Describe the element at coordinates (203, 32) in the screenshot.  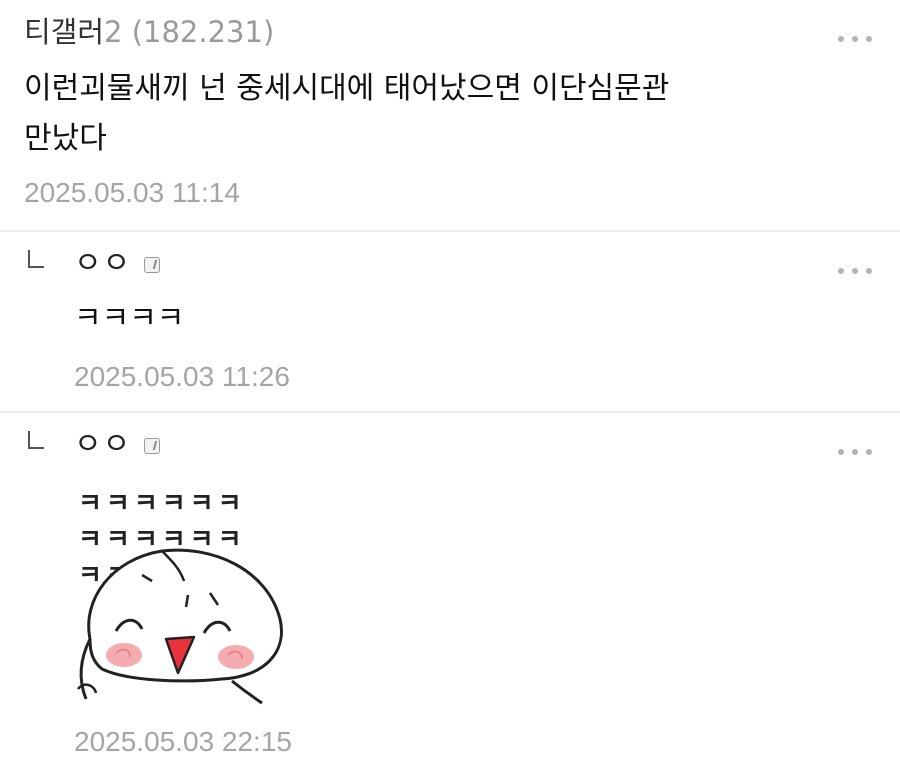
I see `author-ip: (182.231)` at that location.